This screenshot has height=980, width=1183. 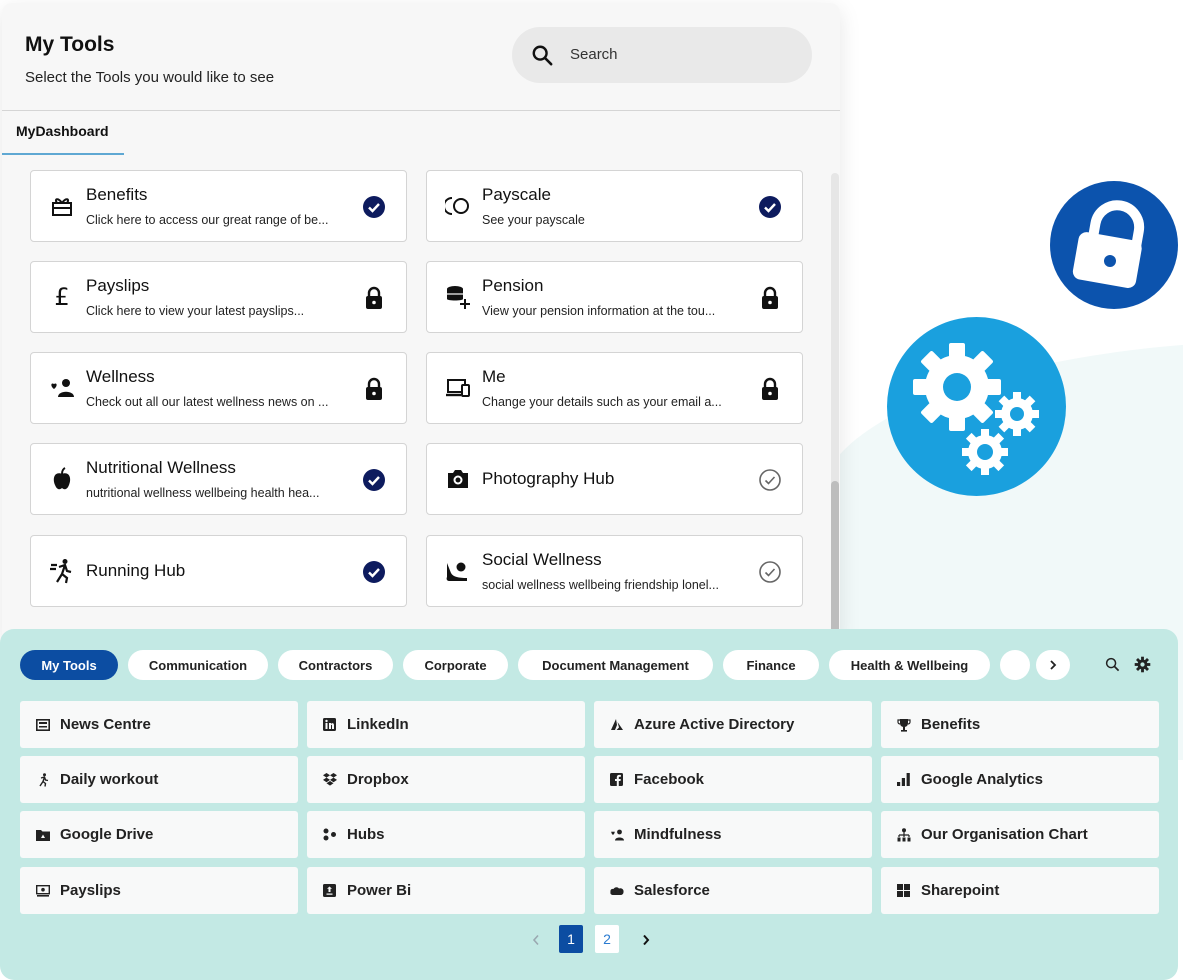 I want to click on chevron-left-icon, so click(x=535, y=940).